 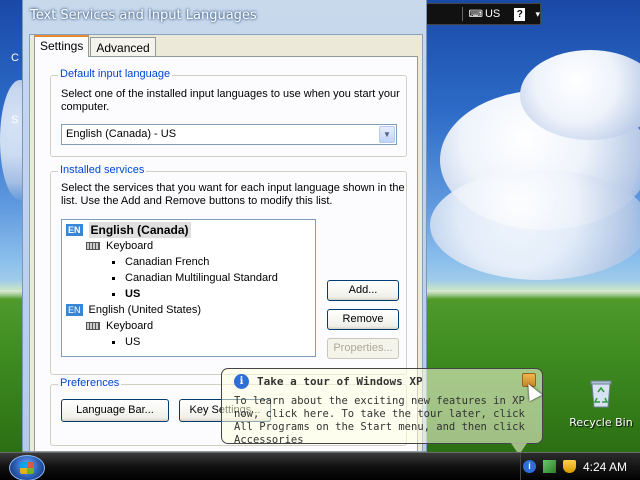 What do you see at coordinates (363, 319) in the screenshot?
I see `remove-button: Remove` at bounding box center [363, 319].